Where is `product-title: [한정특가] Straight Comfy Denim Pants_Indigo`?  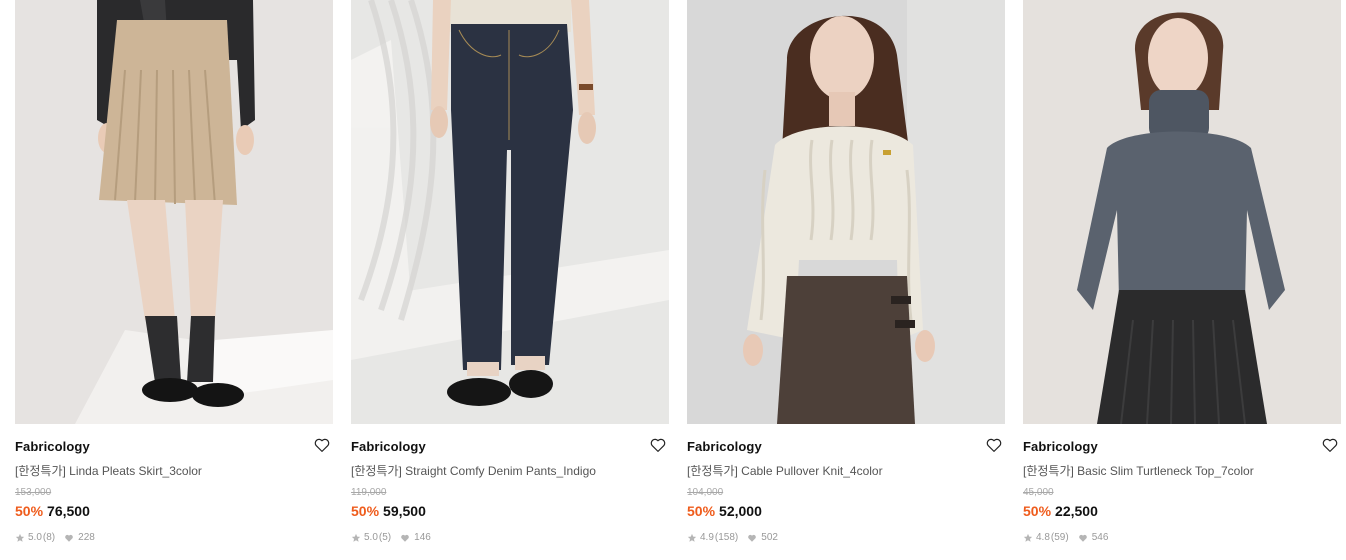
product-title: [한정특가] Straight Comfy Denim Pants_Indigo is located at coordinates (510, 470).